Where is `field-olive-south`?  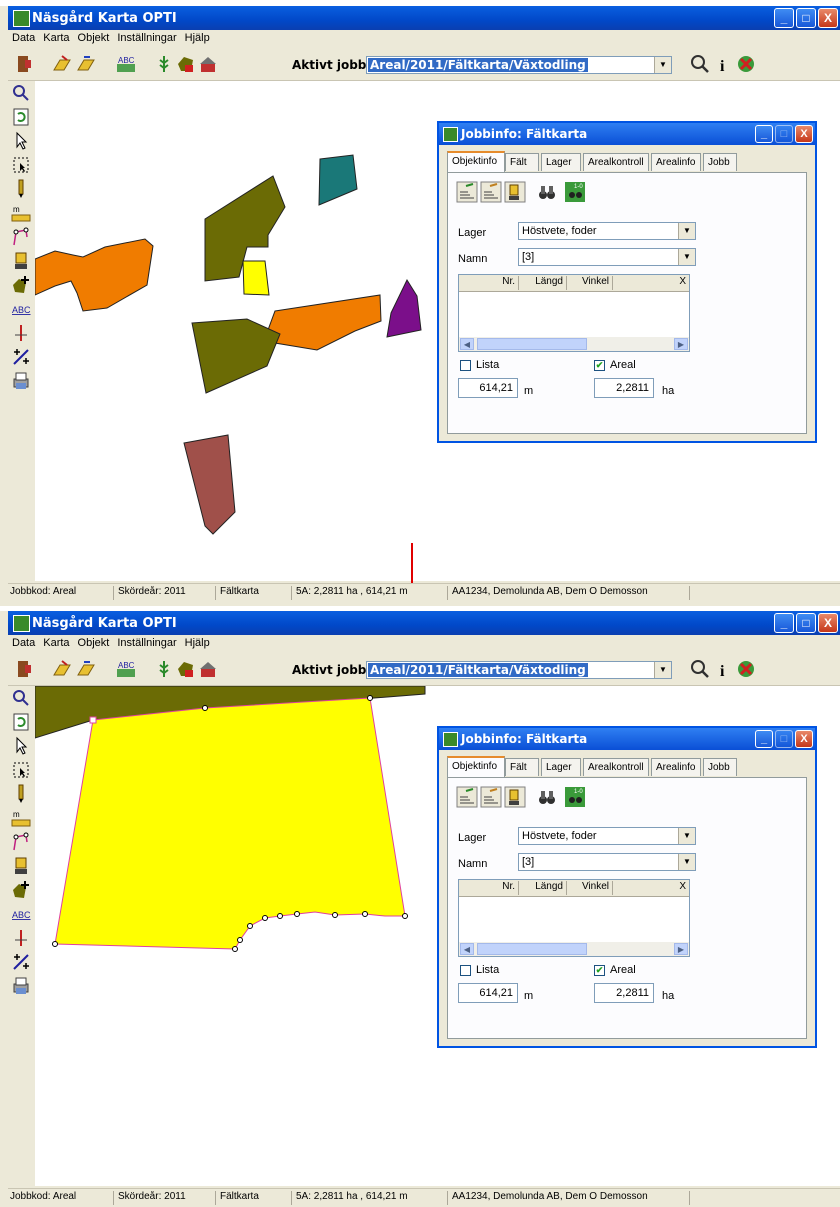
field-olive-south is located at coordinates (236, 356).